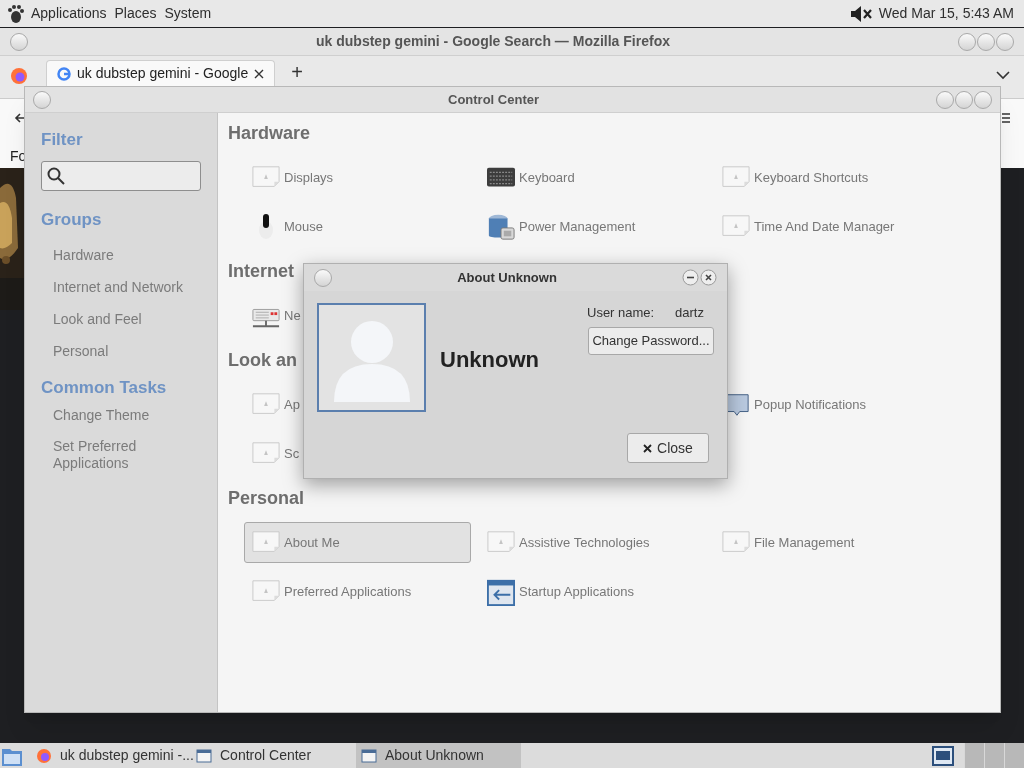 The width and height of the screenshot is (1024, 768). Describe the element at coordinates (129, 255) in the screenshot. I see `sidebar-item: Hardware` at that location.